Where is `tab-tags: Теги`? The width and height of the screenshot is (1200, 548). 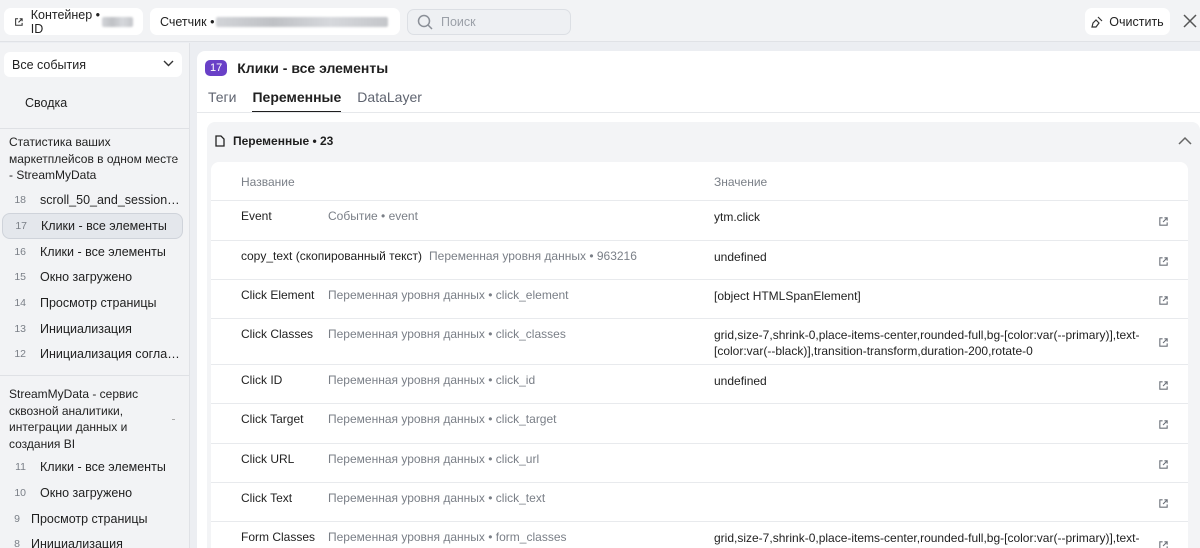
tab-tags: Теги is located at coordinates (222, 101).